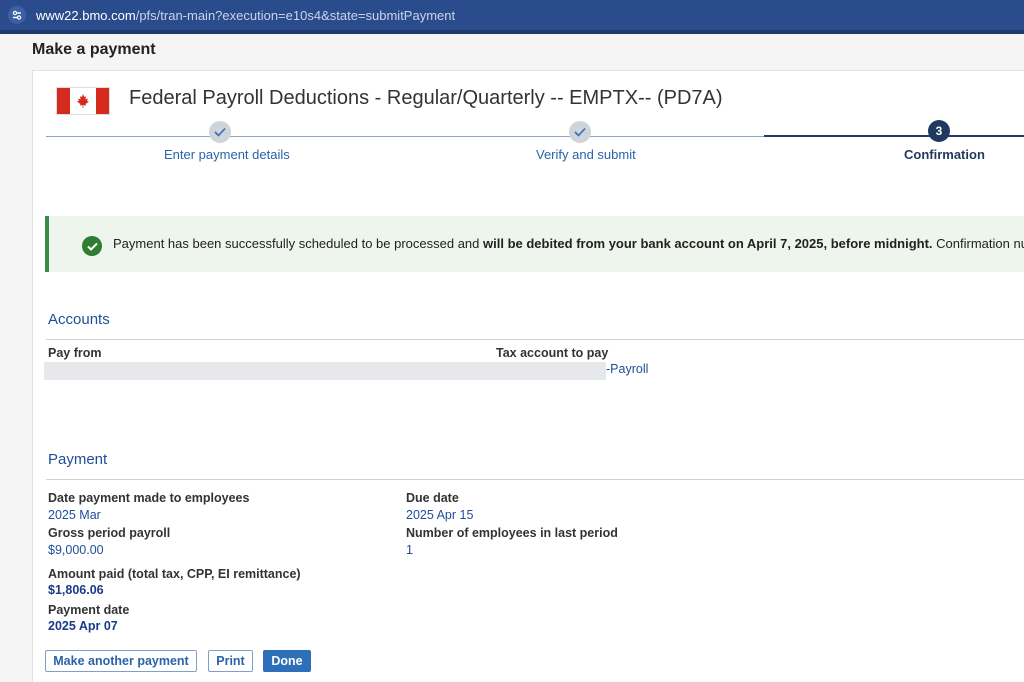  Describe the element at coordinates (580, 132) in the screenshot. I see `step-2-check-icon` at that location.